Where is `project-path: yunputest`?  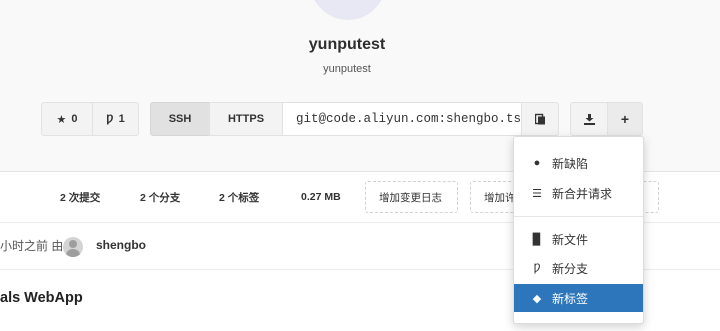 project-path: yunputest is located at coordinates (347, 69).